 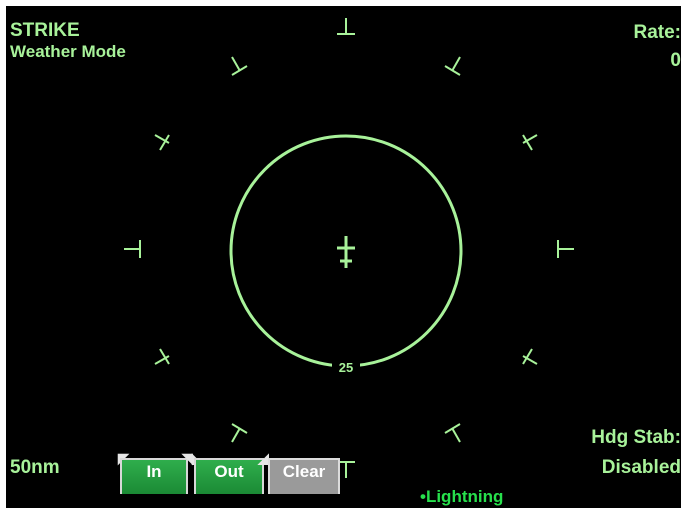 I want to click on rate-label: Rate:, so click(x=657, y=32).